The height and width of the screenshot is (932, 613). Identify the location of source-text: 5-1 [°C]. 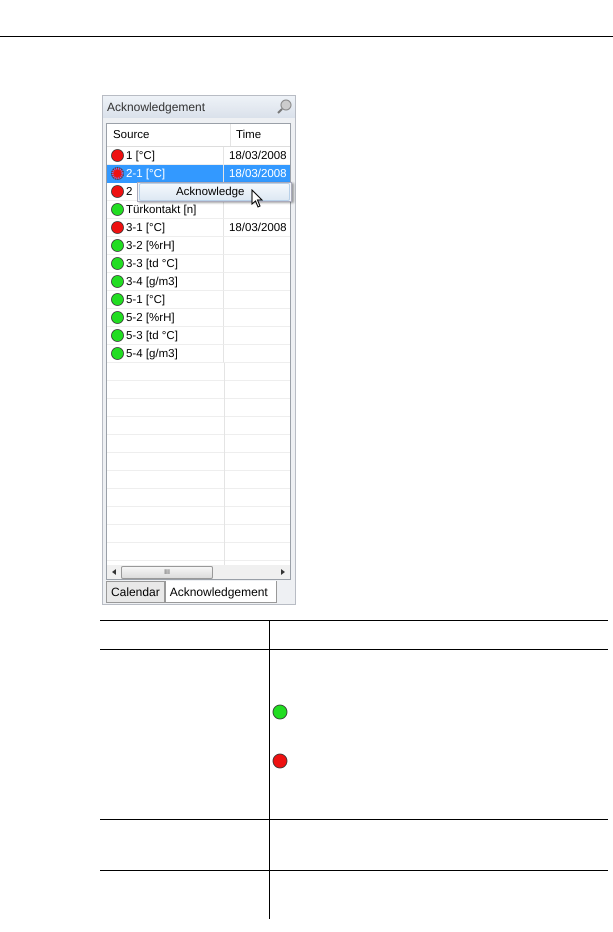
(146, 300).